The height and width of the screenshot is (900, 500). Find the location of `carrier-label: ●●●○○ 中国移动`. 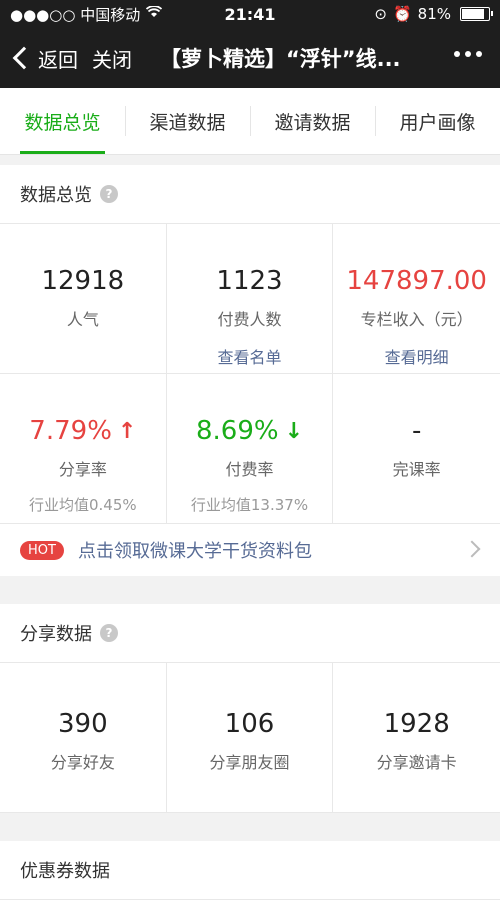

carrier-label: ●●●○○ 中国移动 is located at coordinates (75, 14).